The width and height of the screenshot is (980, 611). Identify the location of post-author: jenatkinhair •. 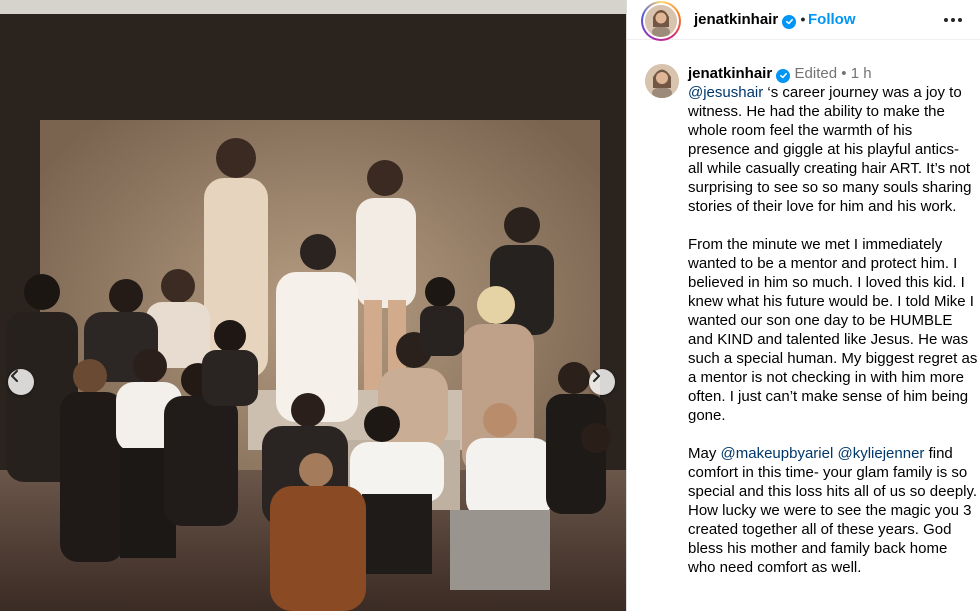
(749, 20).